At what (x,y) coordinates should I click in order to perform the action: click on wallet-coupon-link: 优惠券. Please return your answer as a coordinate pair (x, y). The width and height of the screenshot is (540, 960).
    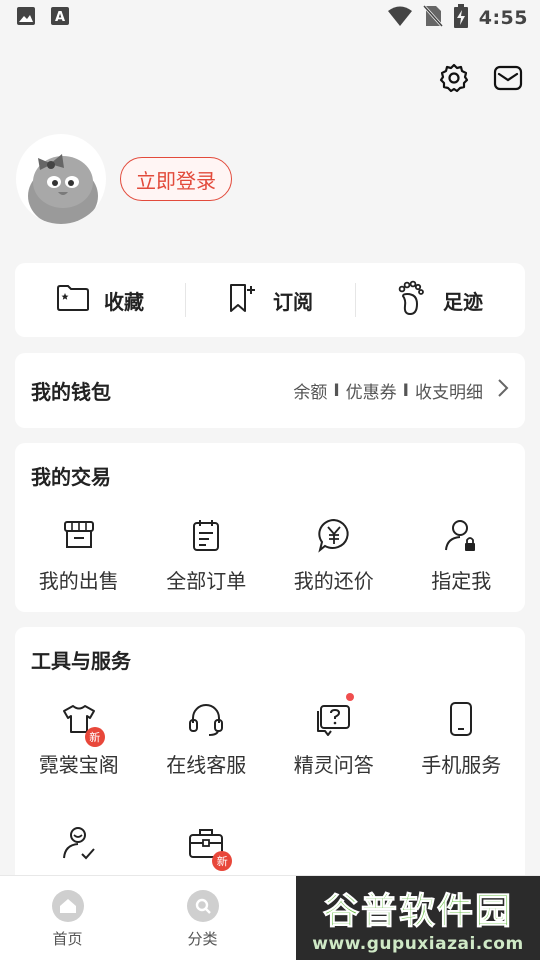
    Looking at the image, I should click on (371, 390).